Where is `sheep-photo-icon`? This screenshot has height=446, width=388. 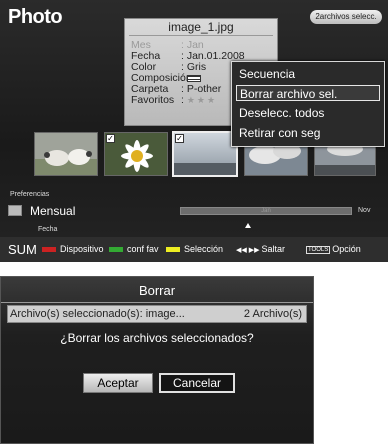 sheep-photo-icon is located at coordinates (66, 154).